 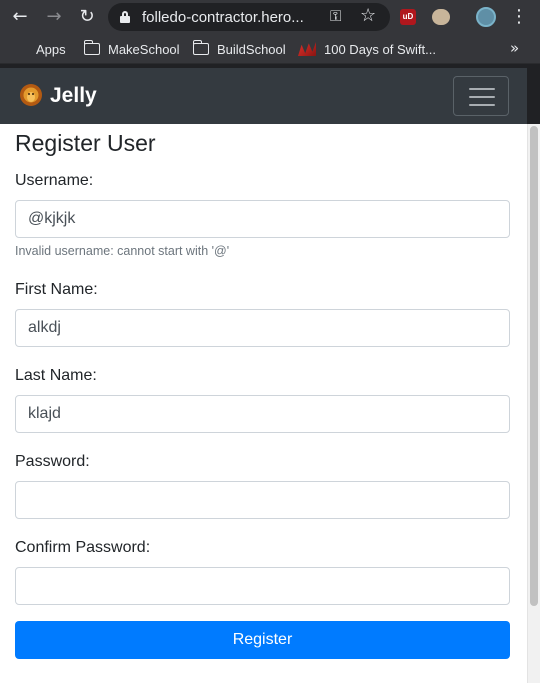 What do you see at coordinates (56, 289) in the screenshot?
I see `first-name-label: First Name:` at bounding box center [56, 289].